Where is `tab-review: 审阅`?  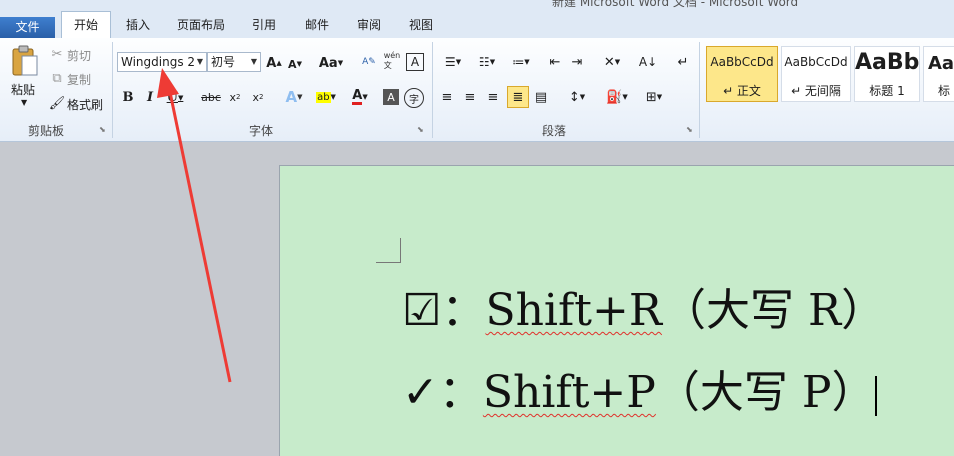 tab-review: 审阅 is located at coordinates (369, 24).